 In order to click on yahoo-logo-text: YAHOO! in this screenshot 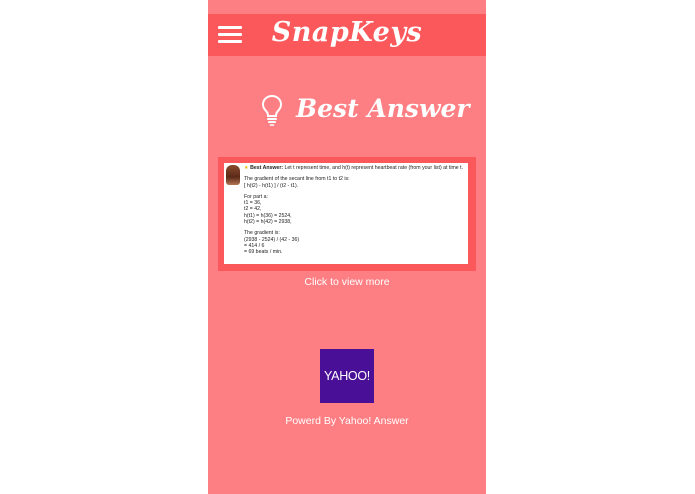, I will do `click(347, 376)`.